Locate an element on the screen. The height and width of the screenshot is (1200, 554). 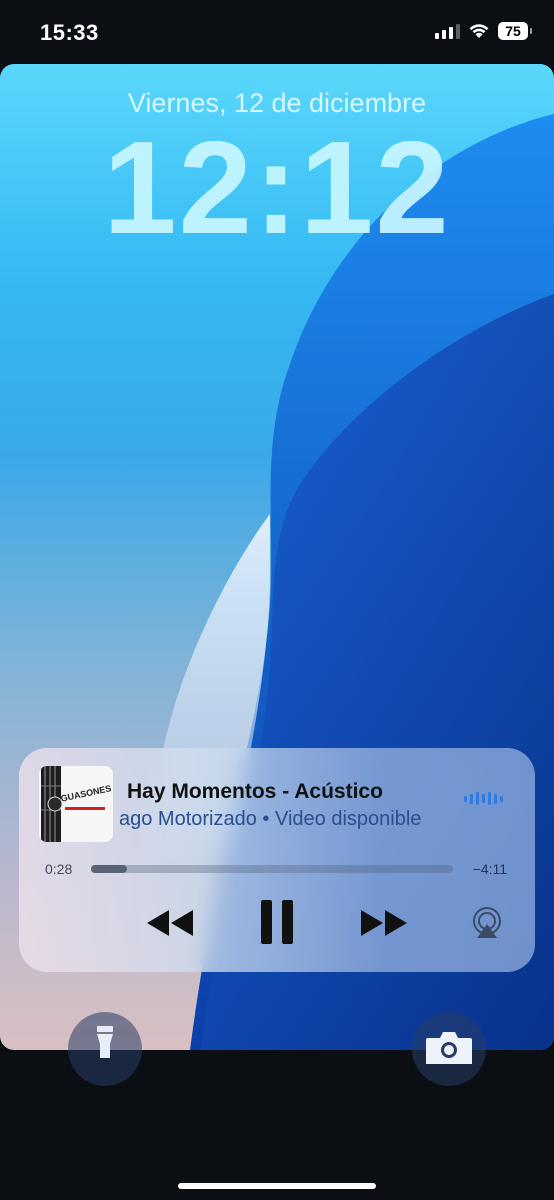
pause-icon is located at coordinates (277, 922).